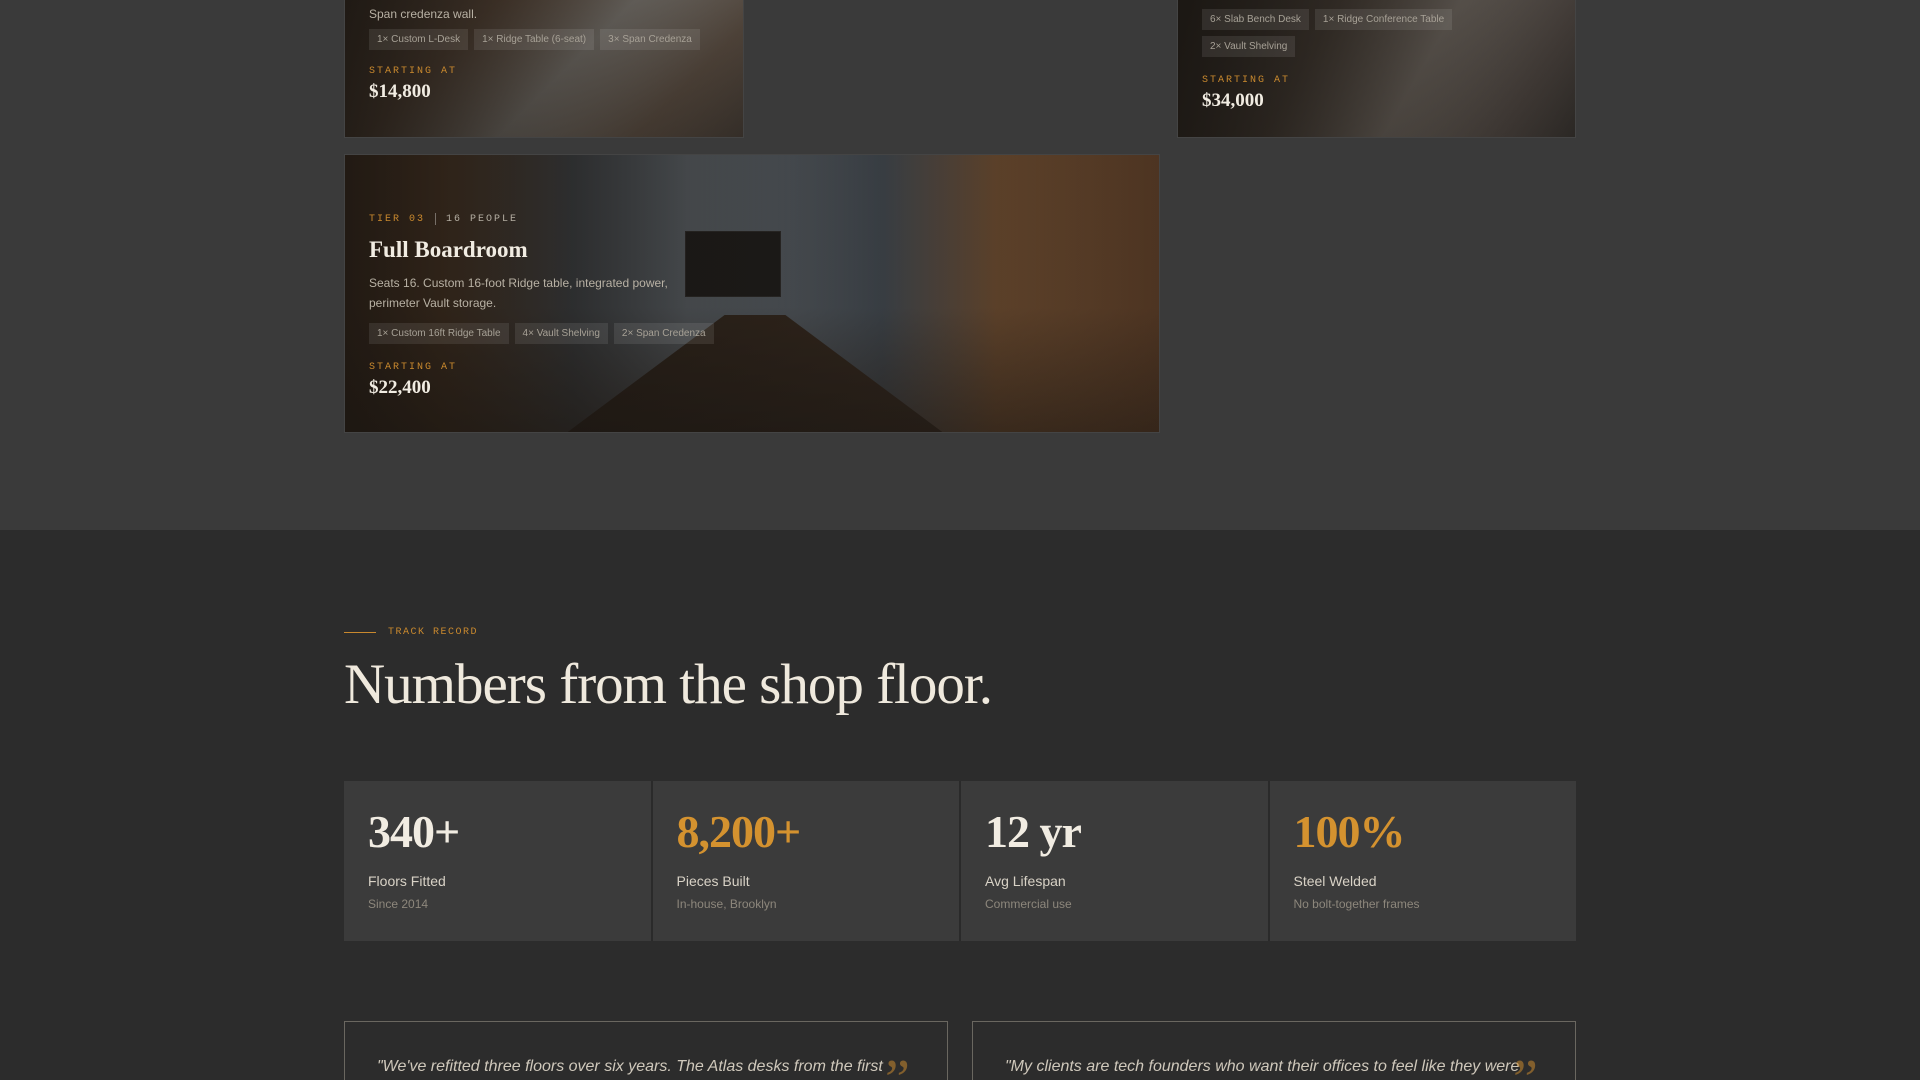  I want to click on stat-sub: In-house, Brooklyn, so click(726, 904).